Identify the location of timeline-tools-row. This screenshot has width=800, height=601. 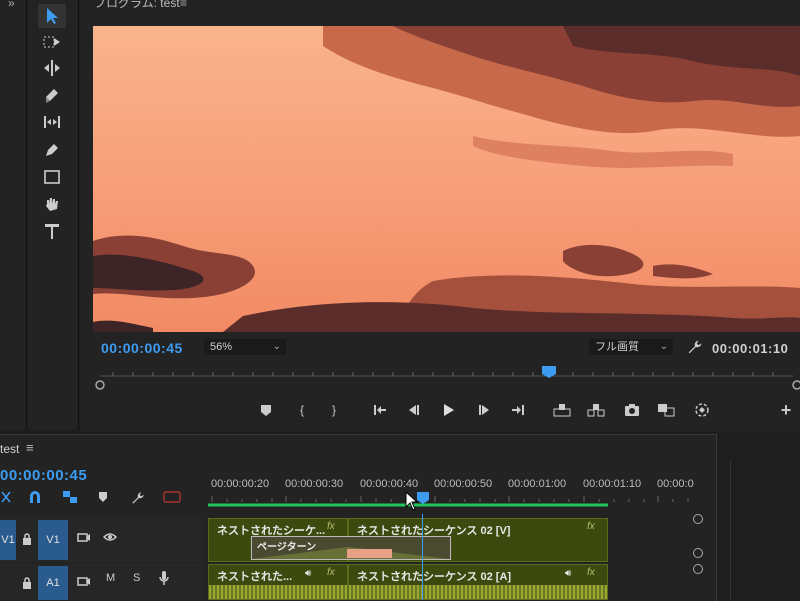
(100, 498).